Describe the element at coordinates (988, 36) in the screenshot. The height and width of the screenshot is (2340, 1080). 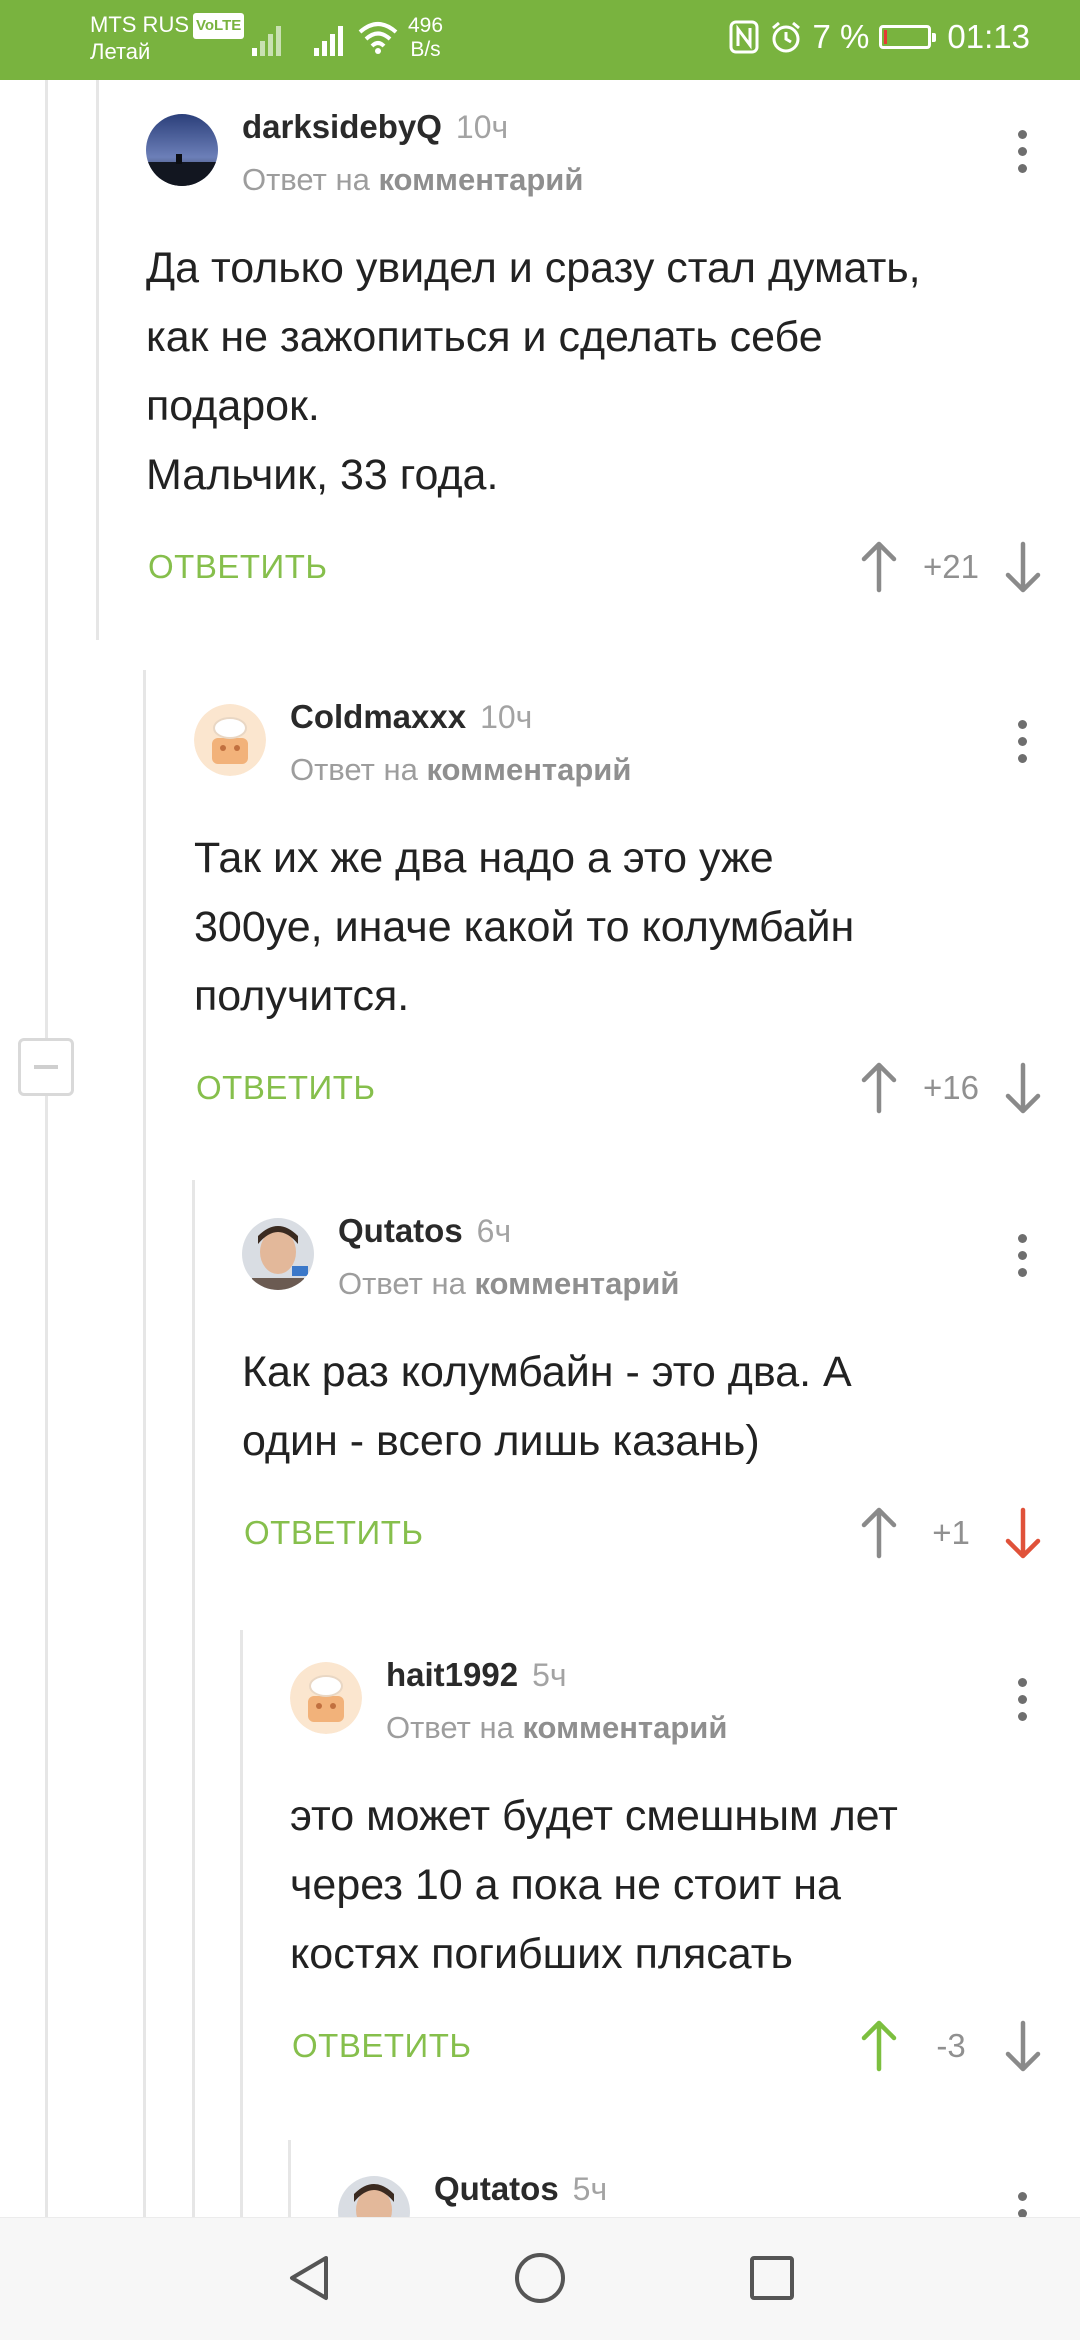
I see `clock: 01:13` at that location.